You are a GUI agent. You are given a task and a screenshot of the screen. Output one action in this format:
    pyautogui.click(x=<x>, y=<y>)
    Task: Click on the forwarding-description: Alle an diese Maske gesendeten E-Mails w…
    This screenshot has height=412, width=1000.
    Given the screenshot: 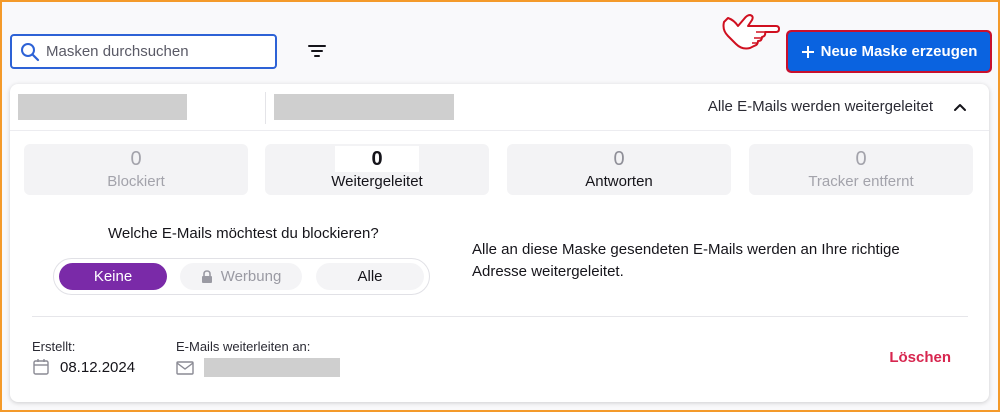 What is the action you would take?
    pyautogui.click(x=686, y=260)
    